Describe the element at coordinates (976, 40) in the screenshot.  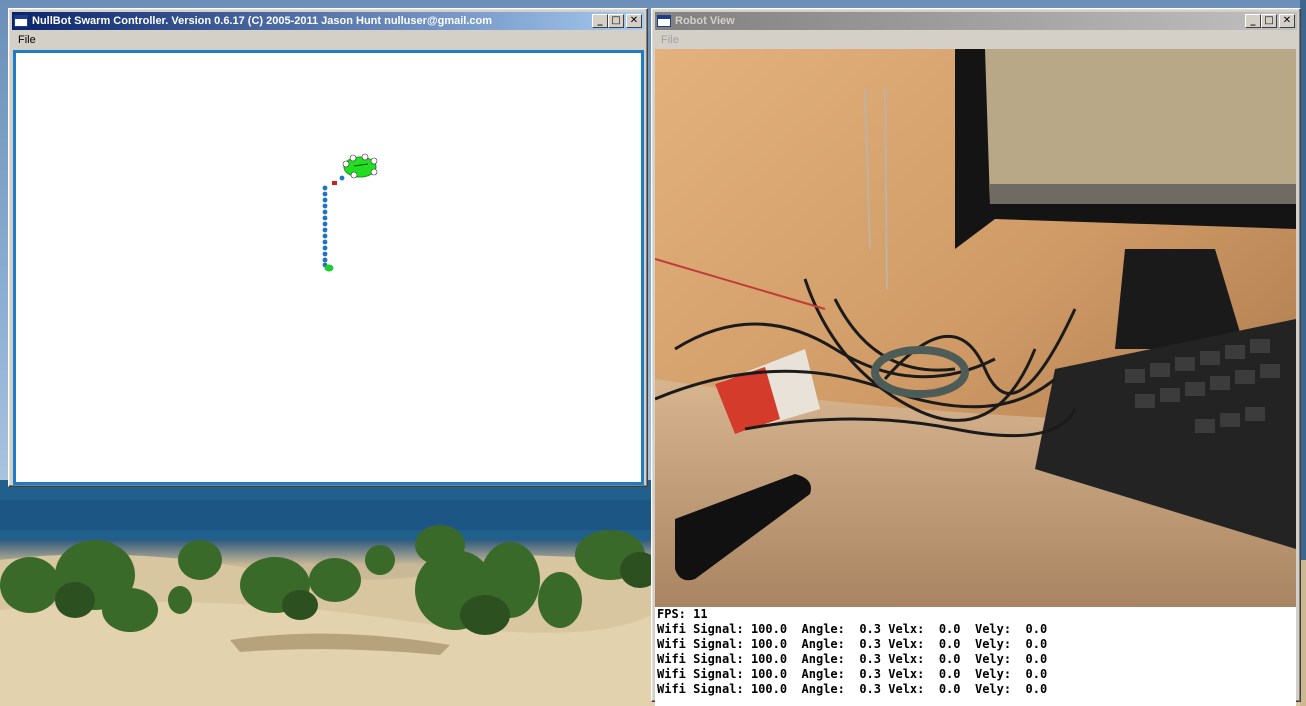
I see `robot-view-menubar: File` at that location.